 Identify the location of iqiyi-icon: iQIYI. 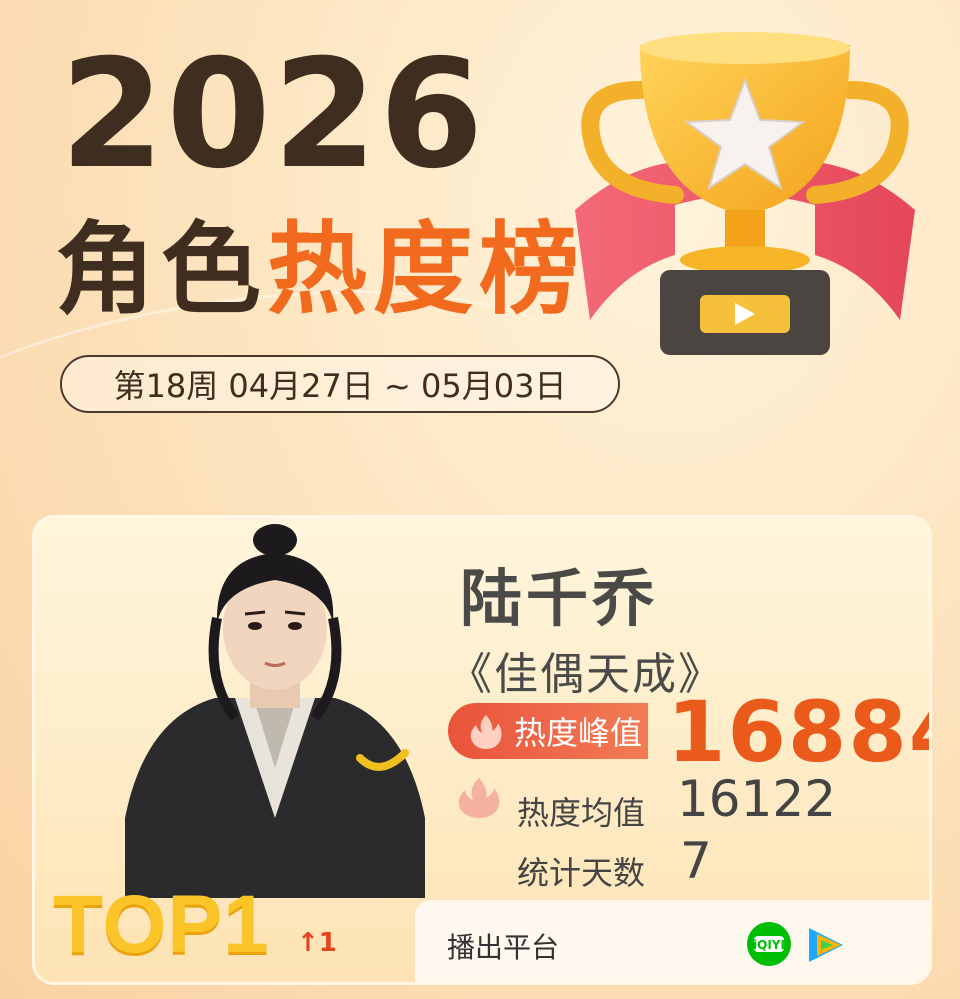
(769, 944).